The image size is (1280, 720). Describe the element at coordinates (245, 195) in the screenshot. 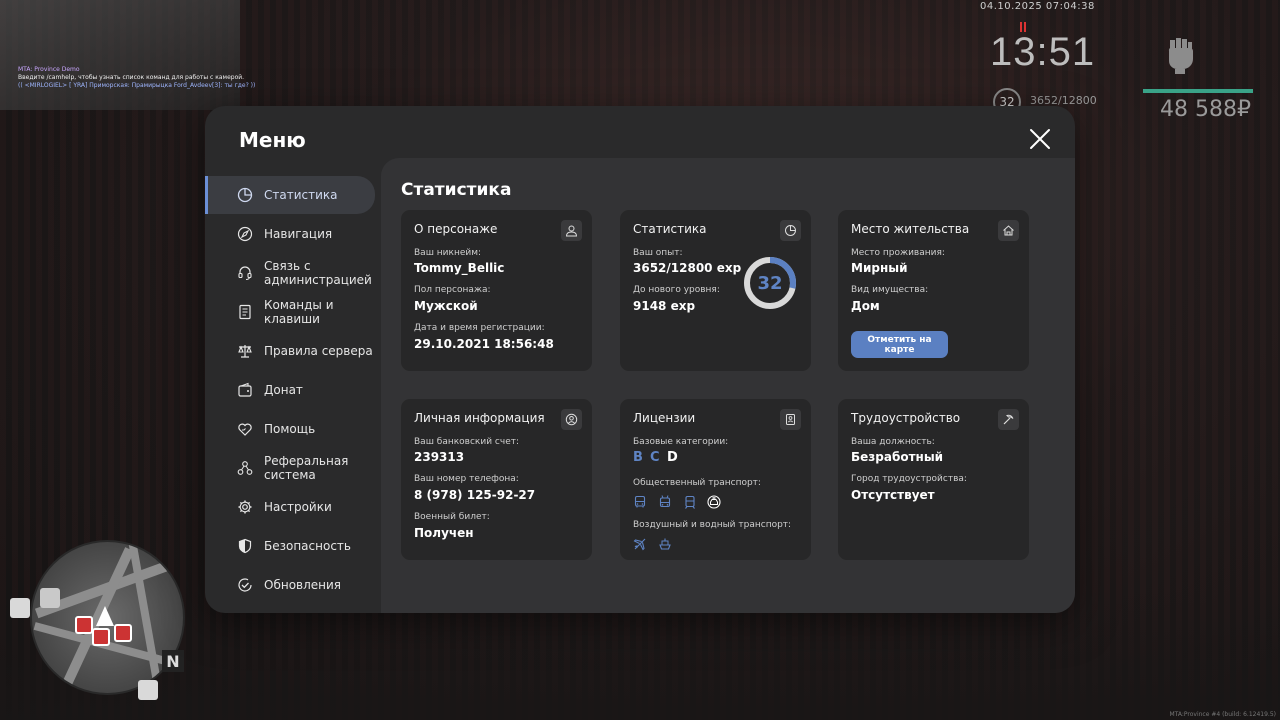

I see `pie-chart-icon` at that location.